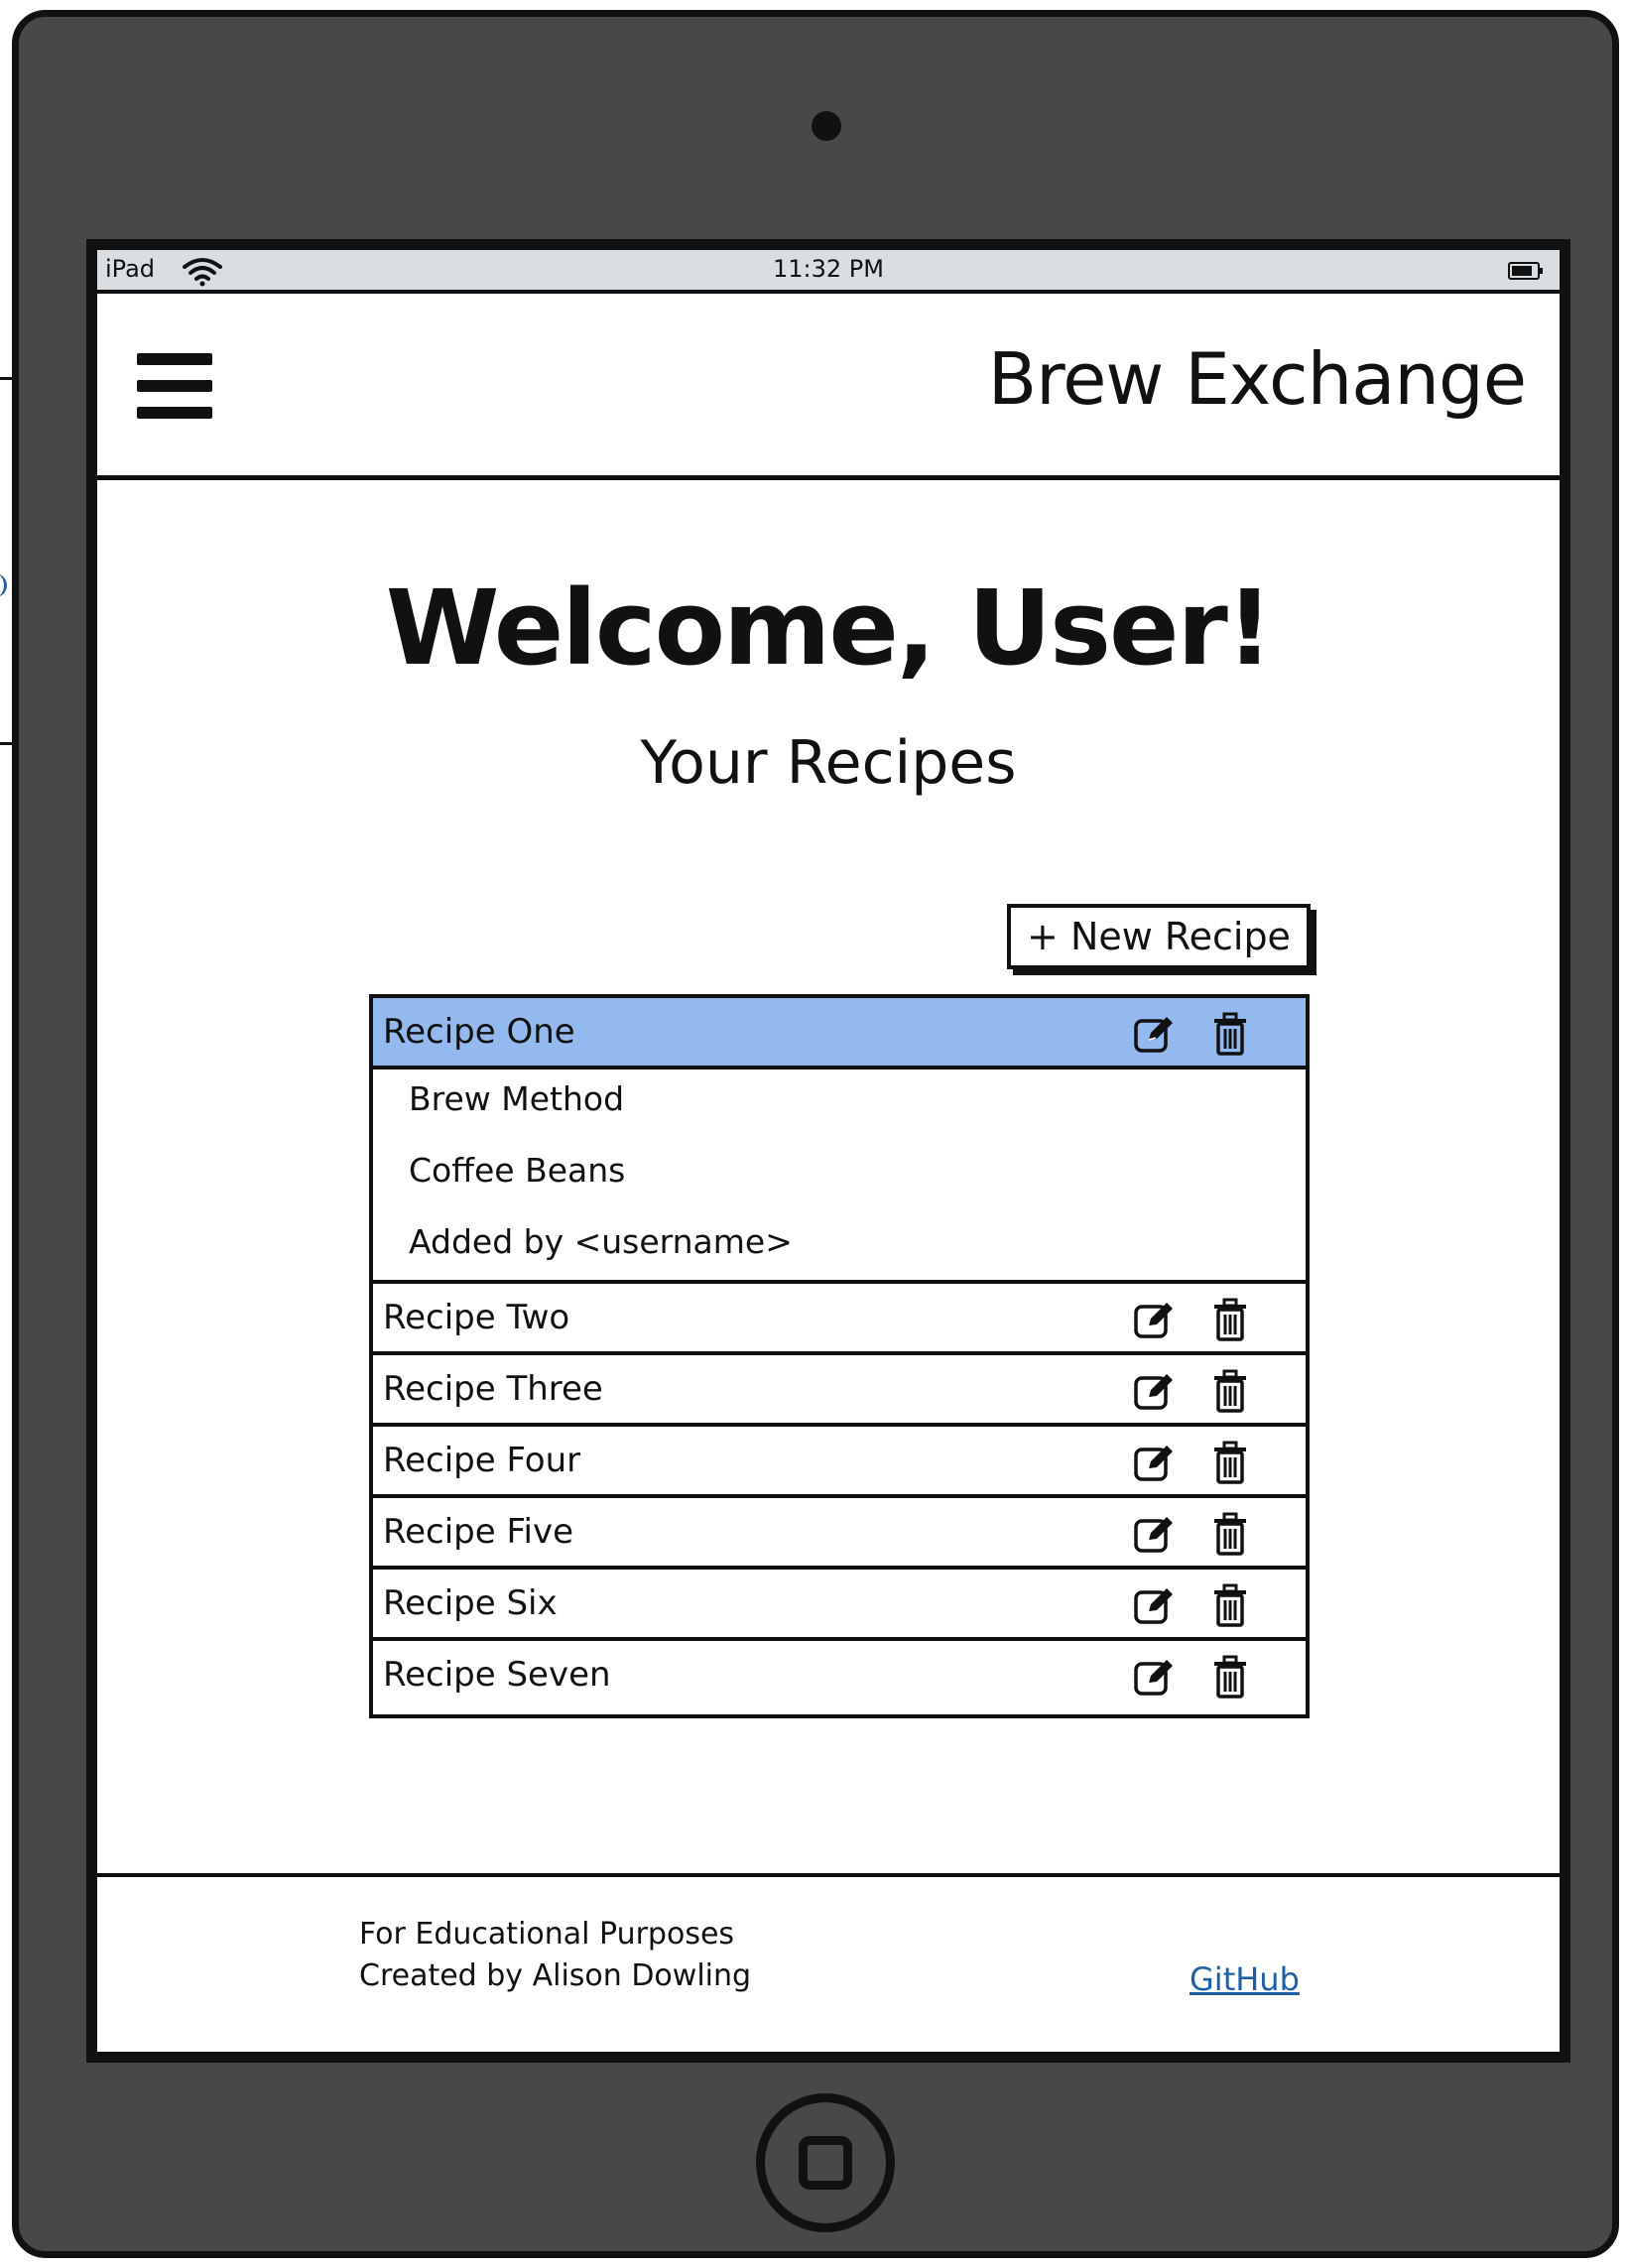  What do you see at coordinates (547, 1934) in the screenshot?
I see `footer-educational-text: For Educational Purposes` at bounding box center [547, 1934].